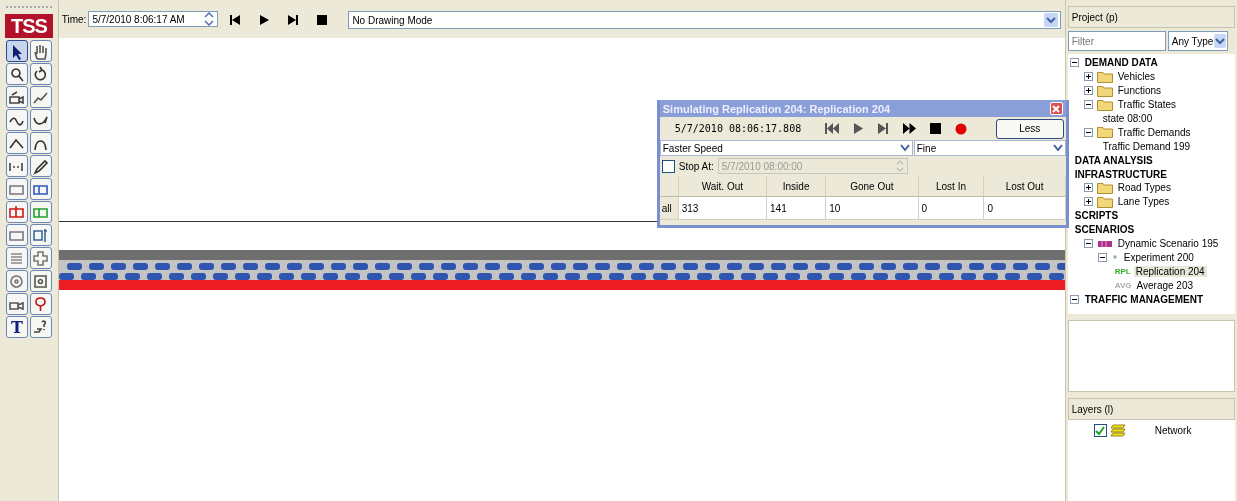 The image size is (1237, 501). I want to click on table-cell: 313, so click(722, 208).